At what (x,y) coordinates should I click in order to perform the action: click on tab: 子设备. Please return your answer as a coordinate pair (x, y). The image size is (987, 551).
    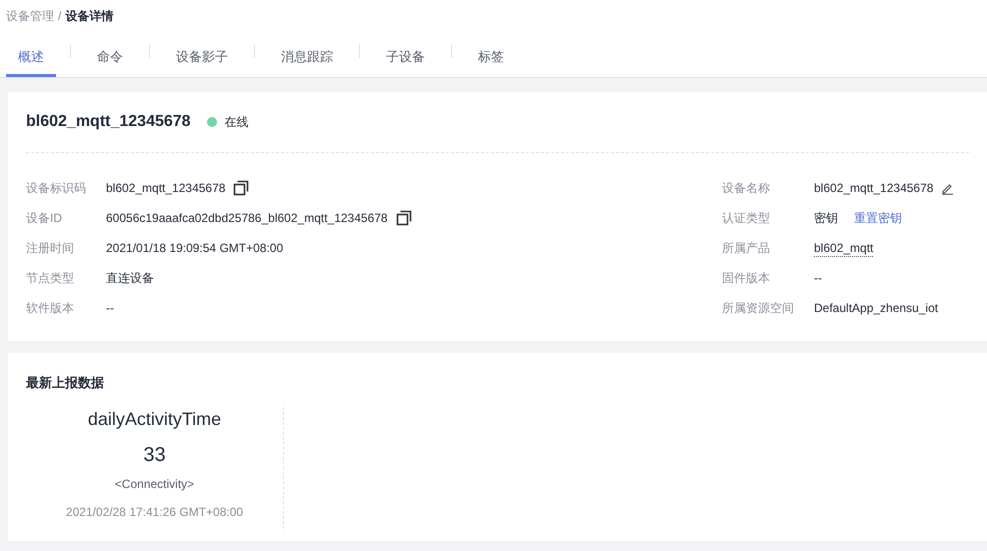
    Looking at the image, I should click on (405, 58).